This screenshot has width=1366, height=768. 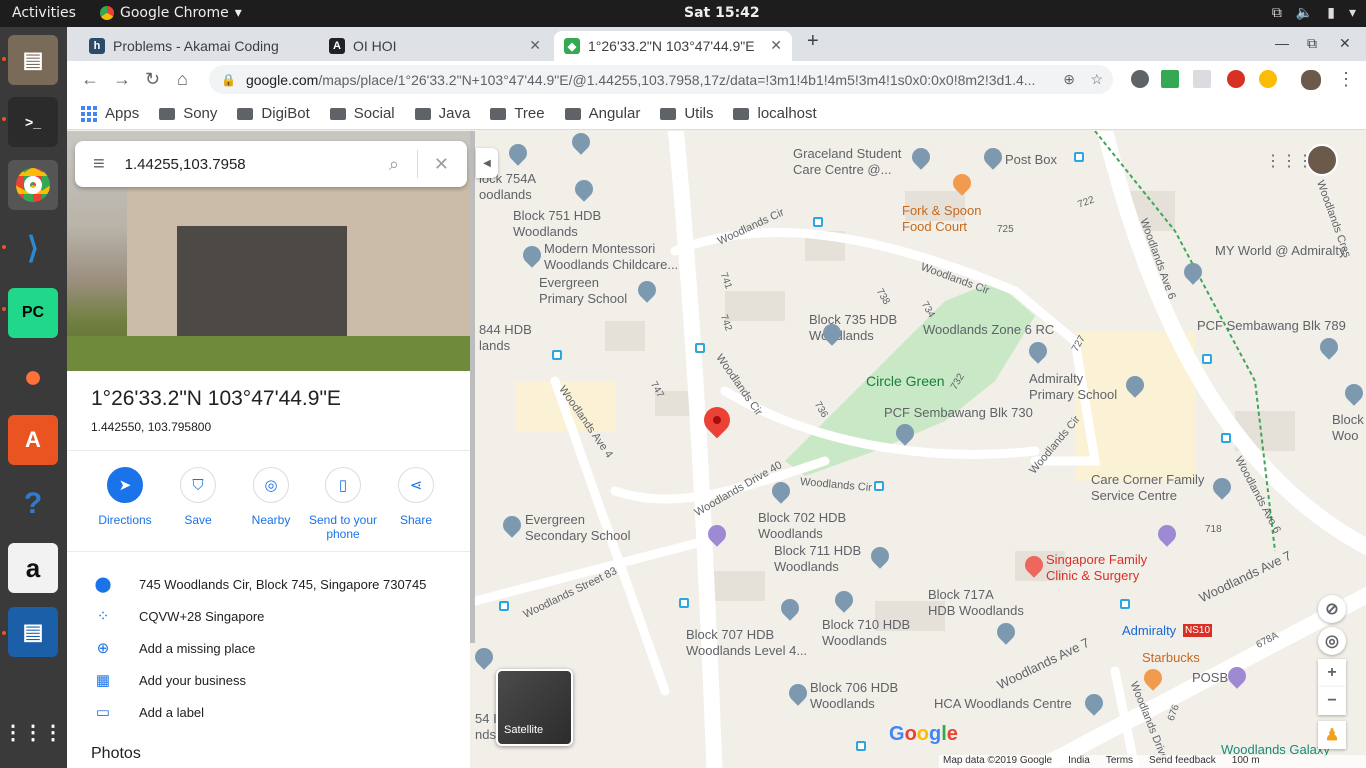 I want to click on back-button: ←, so click(x=90, y=79).